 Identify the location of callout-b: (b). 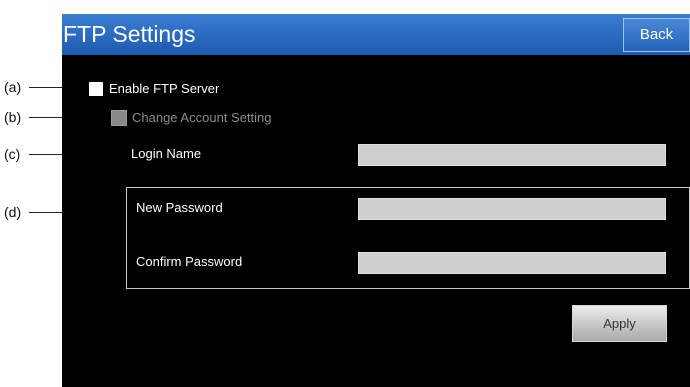
(13, 117).